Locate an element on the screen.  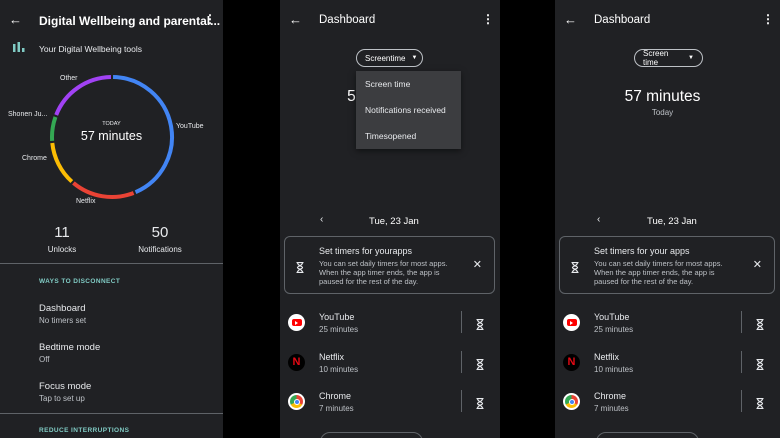
card-title: Set timers for yourapps is located at coordinates (366, 251).